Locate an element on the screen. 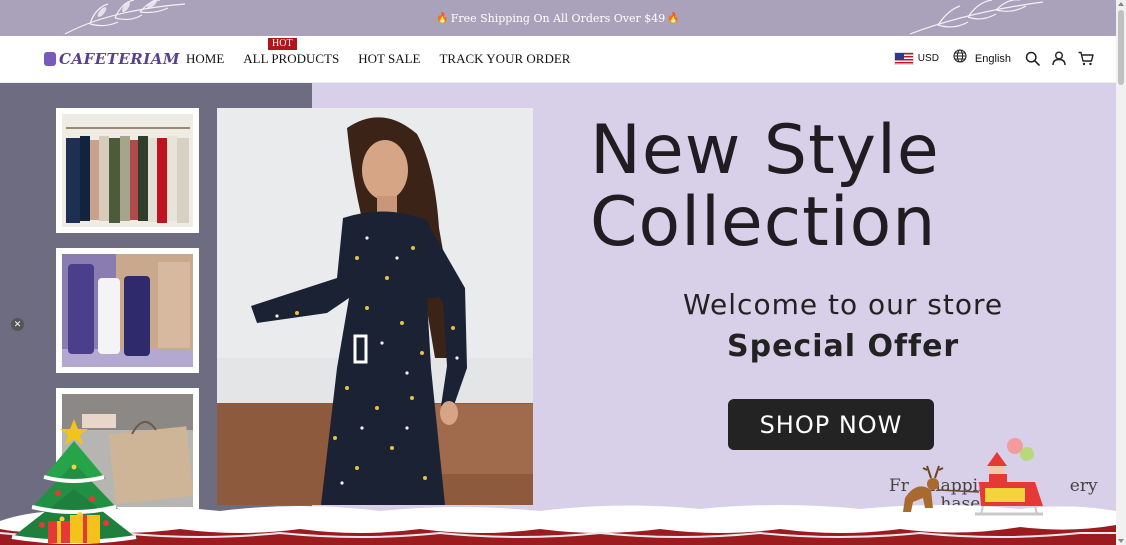 Image resolution: width=1126 pixels, height=545 pixels. scroll-down-icon is located at coordinates (1121, 541).